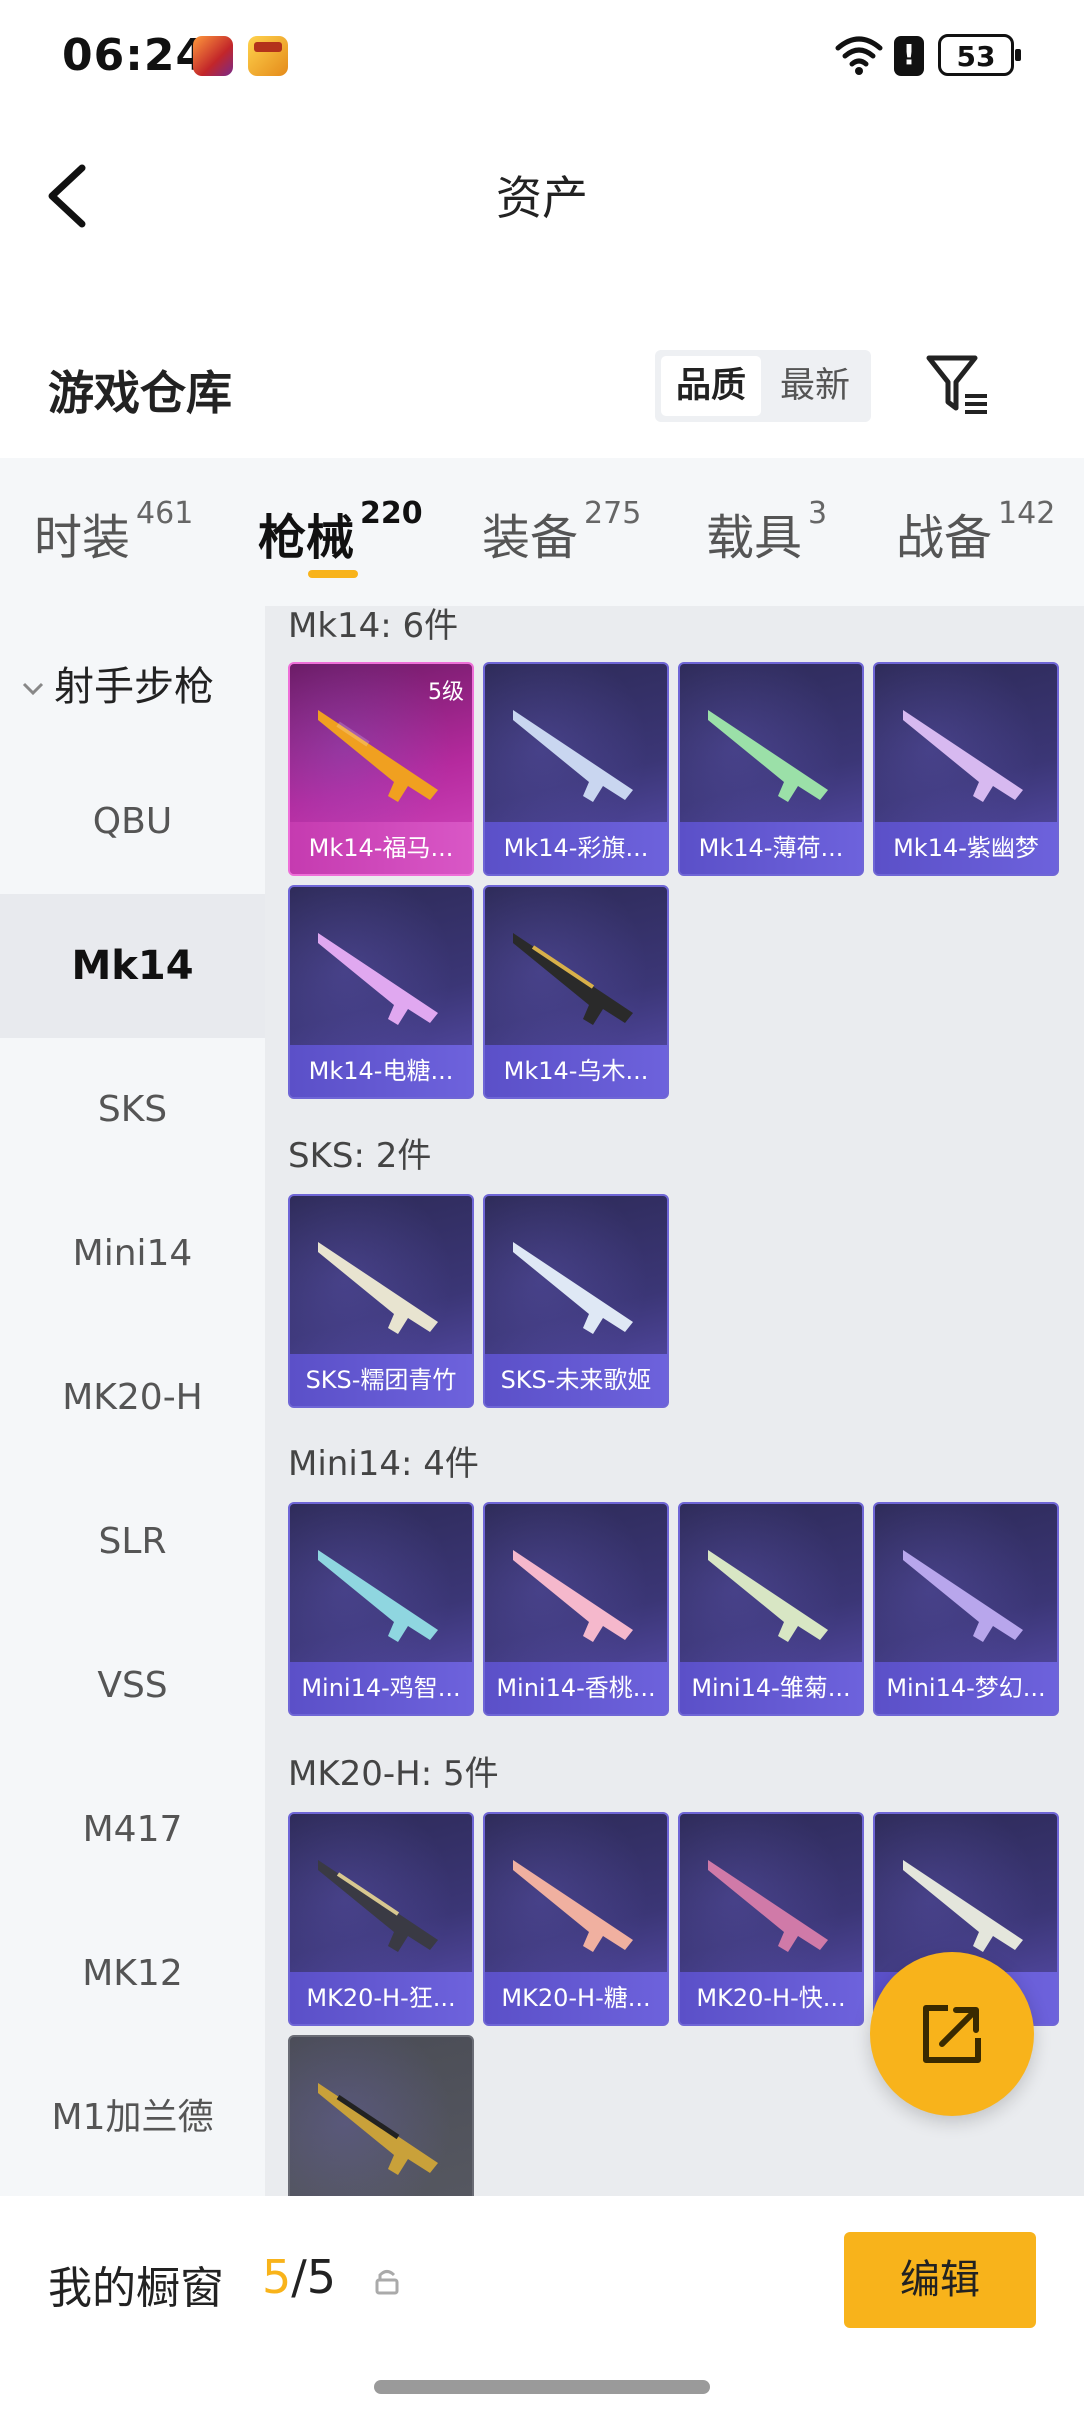 This screenshot has height=2412, width=1084. Describe the element at coordinates (940, 2280) in the screenshot. I see `edit-button: 编辑` at that location.